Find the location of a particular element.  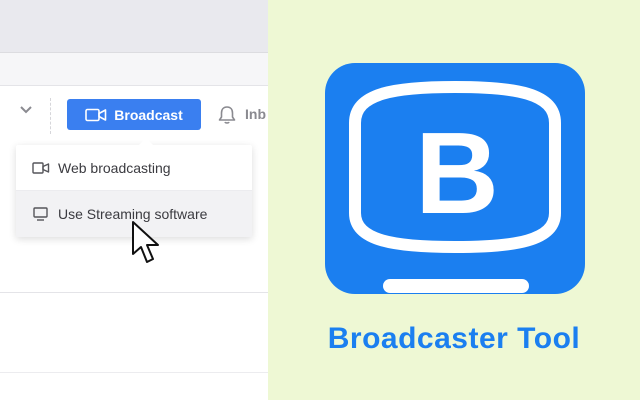

mouse-pointer-icon is located at coordinates (145, 242).